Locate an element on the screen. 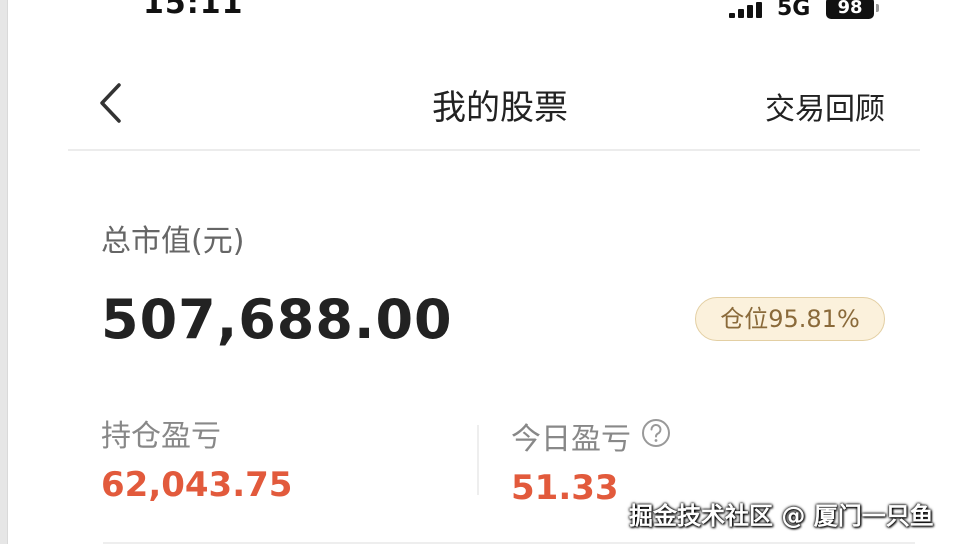 The height and width of the screenshot is (544, 958). position-ratio-badge: 仓位95.81% is located at coordinates (790, 319).